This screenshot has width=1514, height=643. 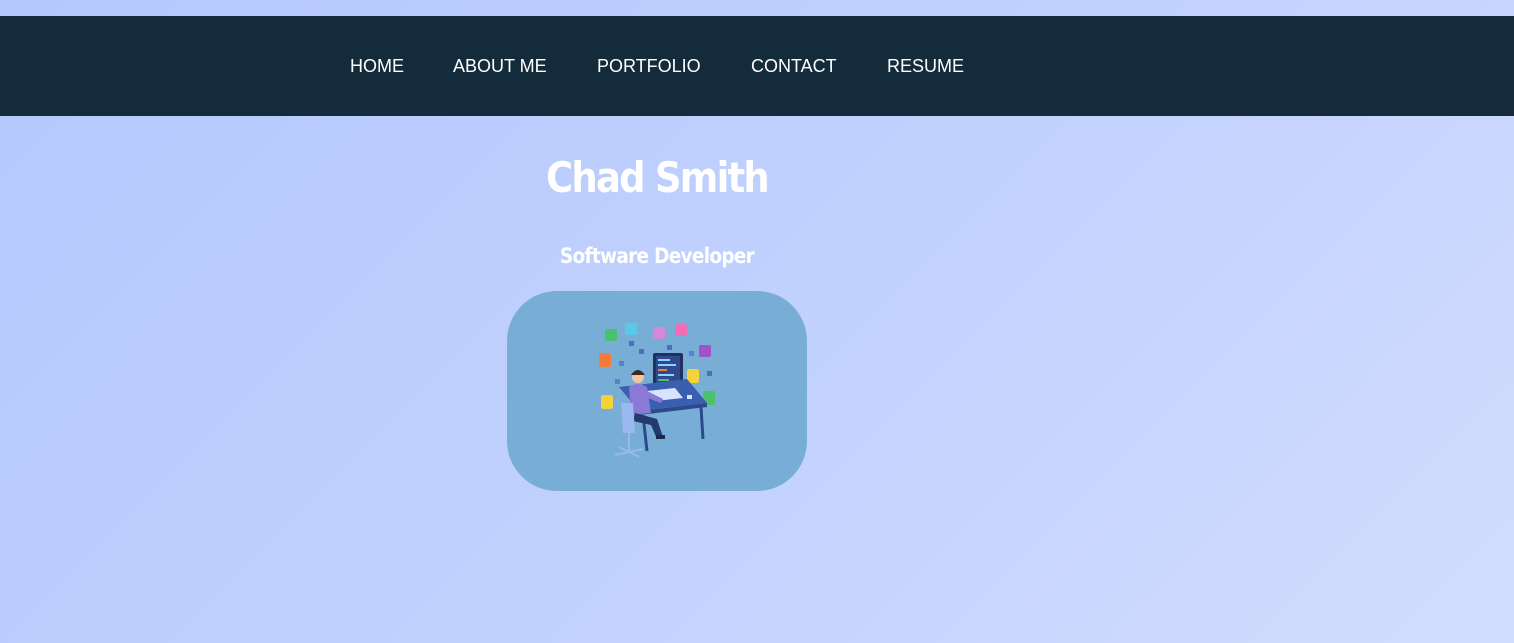 What do you see at coordinates (925, 66) in the screenshot?
I see `nav-resume-link: RESUME` at bounding box center [925, 66].